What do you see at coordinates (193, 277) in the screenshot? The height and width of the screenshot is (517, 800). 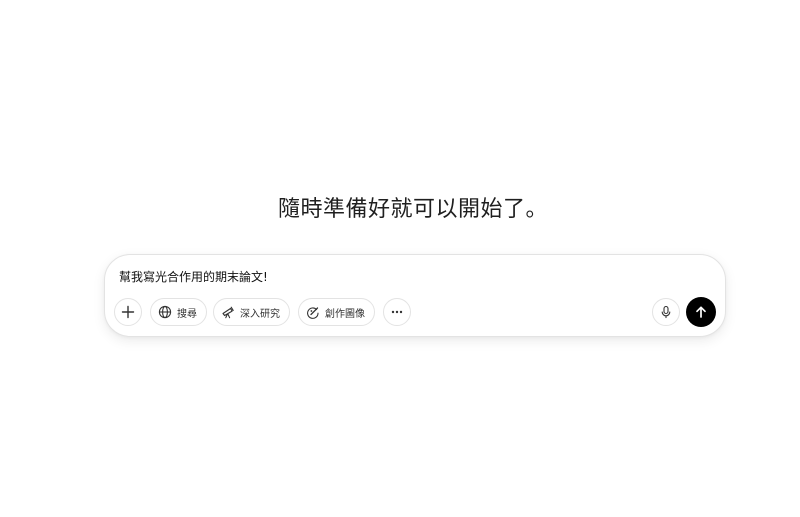 I see `prompt-input: 幫我寫光合作用的期末論文!` at bounding box center [193, 277].